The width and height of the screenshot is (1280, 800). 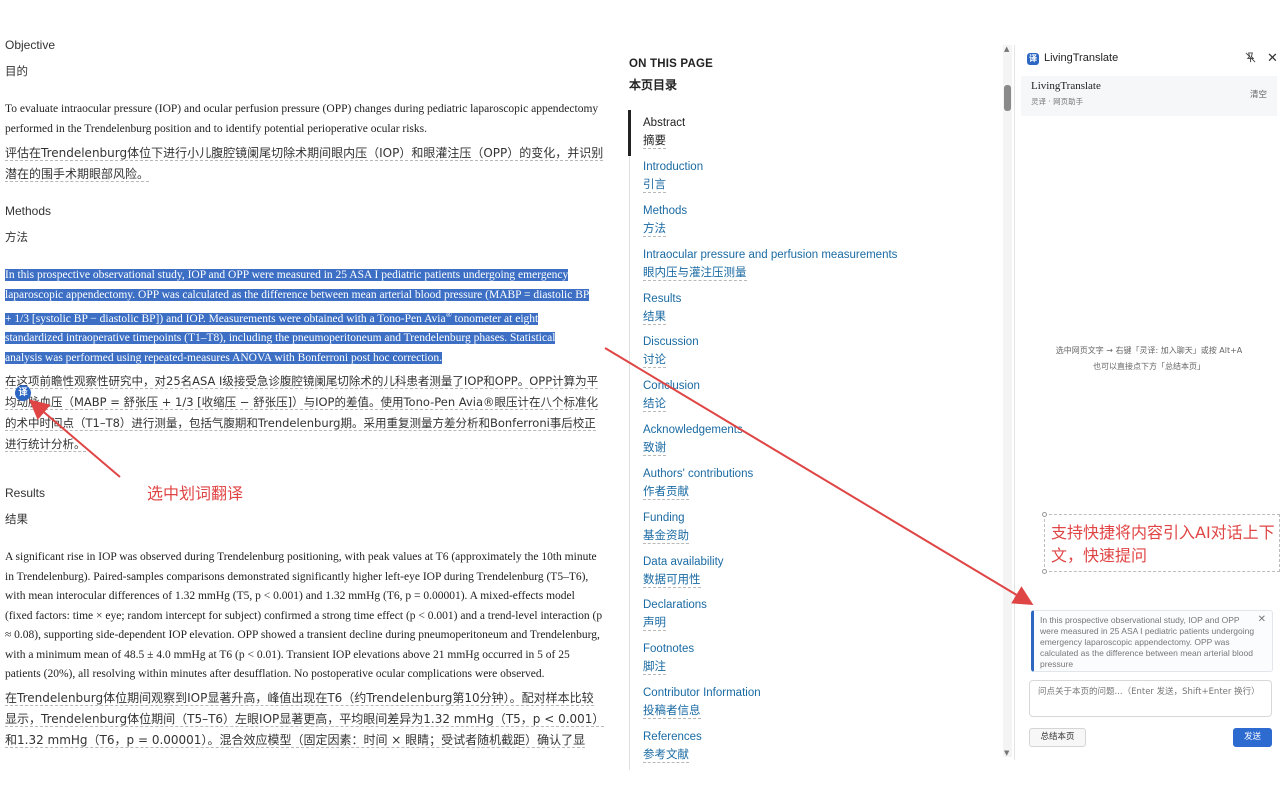 I want to click on toc-item-label: References, so click(x=672, y=737).